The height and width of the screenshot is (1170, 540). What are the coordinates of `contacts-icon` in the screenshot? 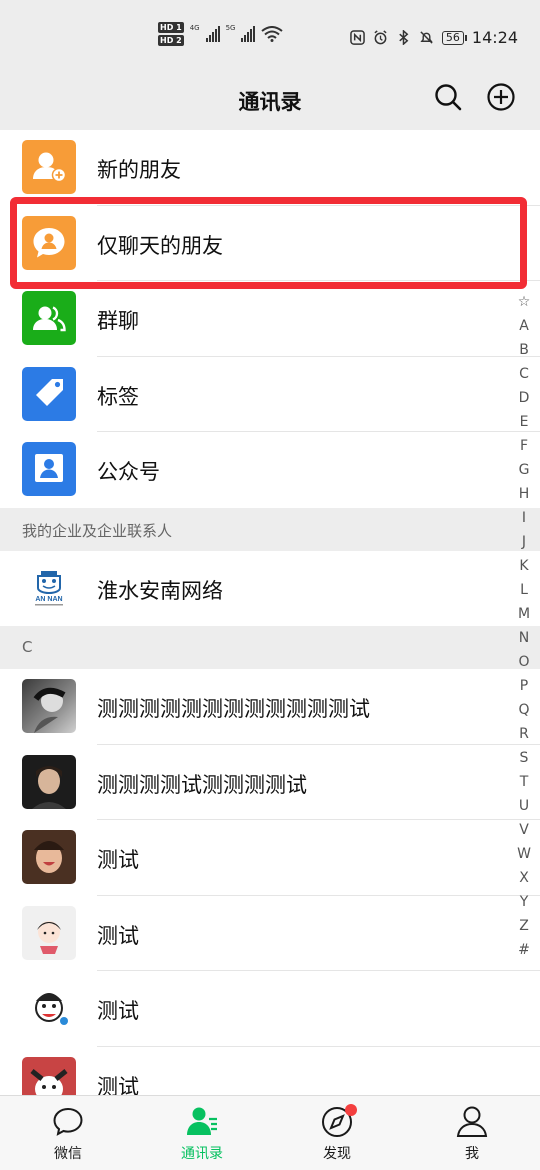 It's located at (202, 1121).